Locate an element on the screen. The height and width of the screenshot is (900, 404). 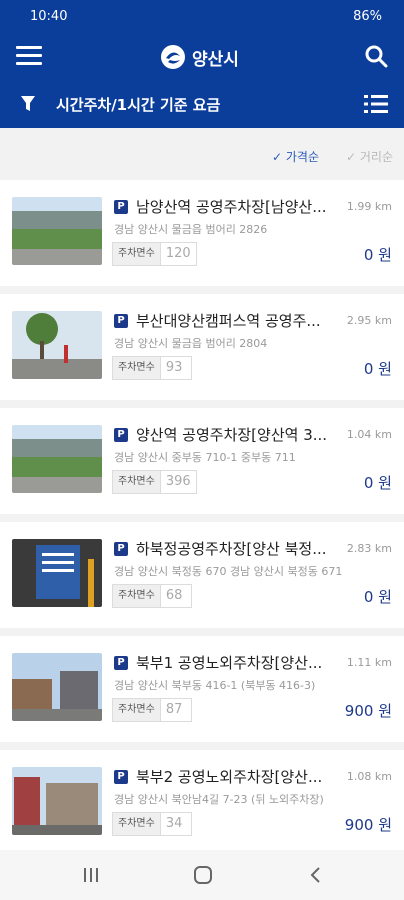
slots-count: 396 is located at coordinates (178, 481).